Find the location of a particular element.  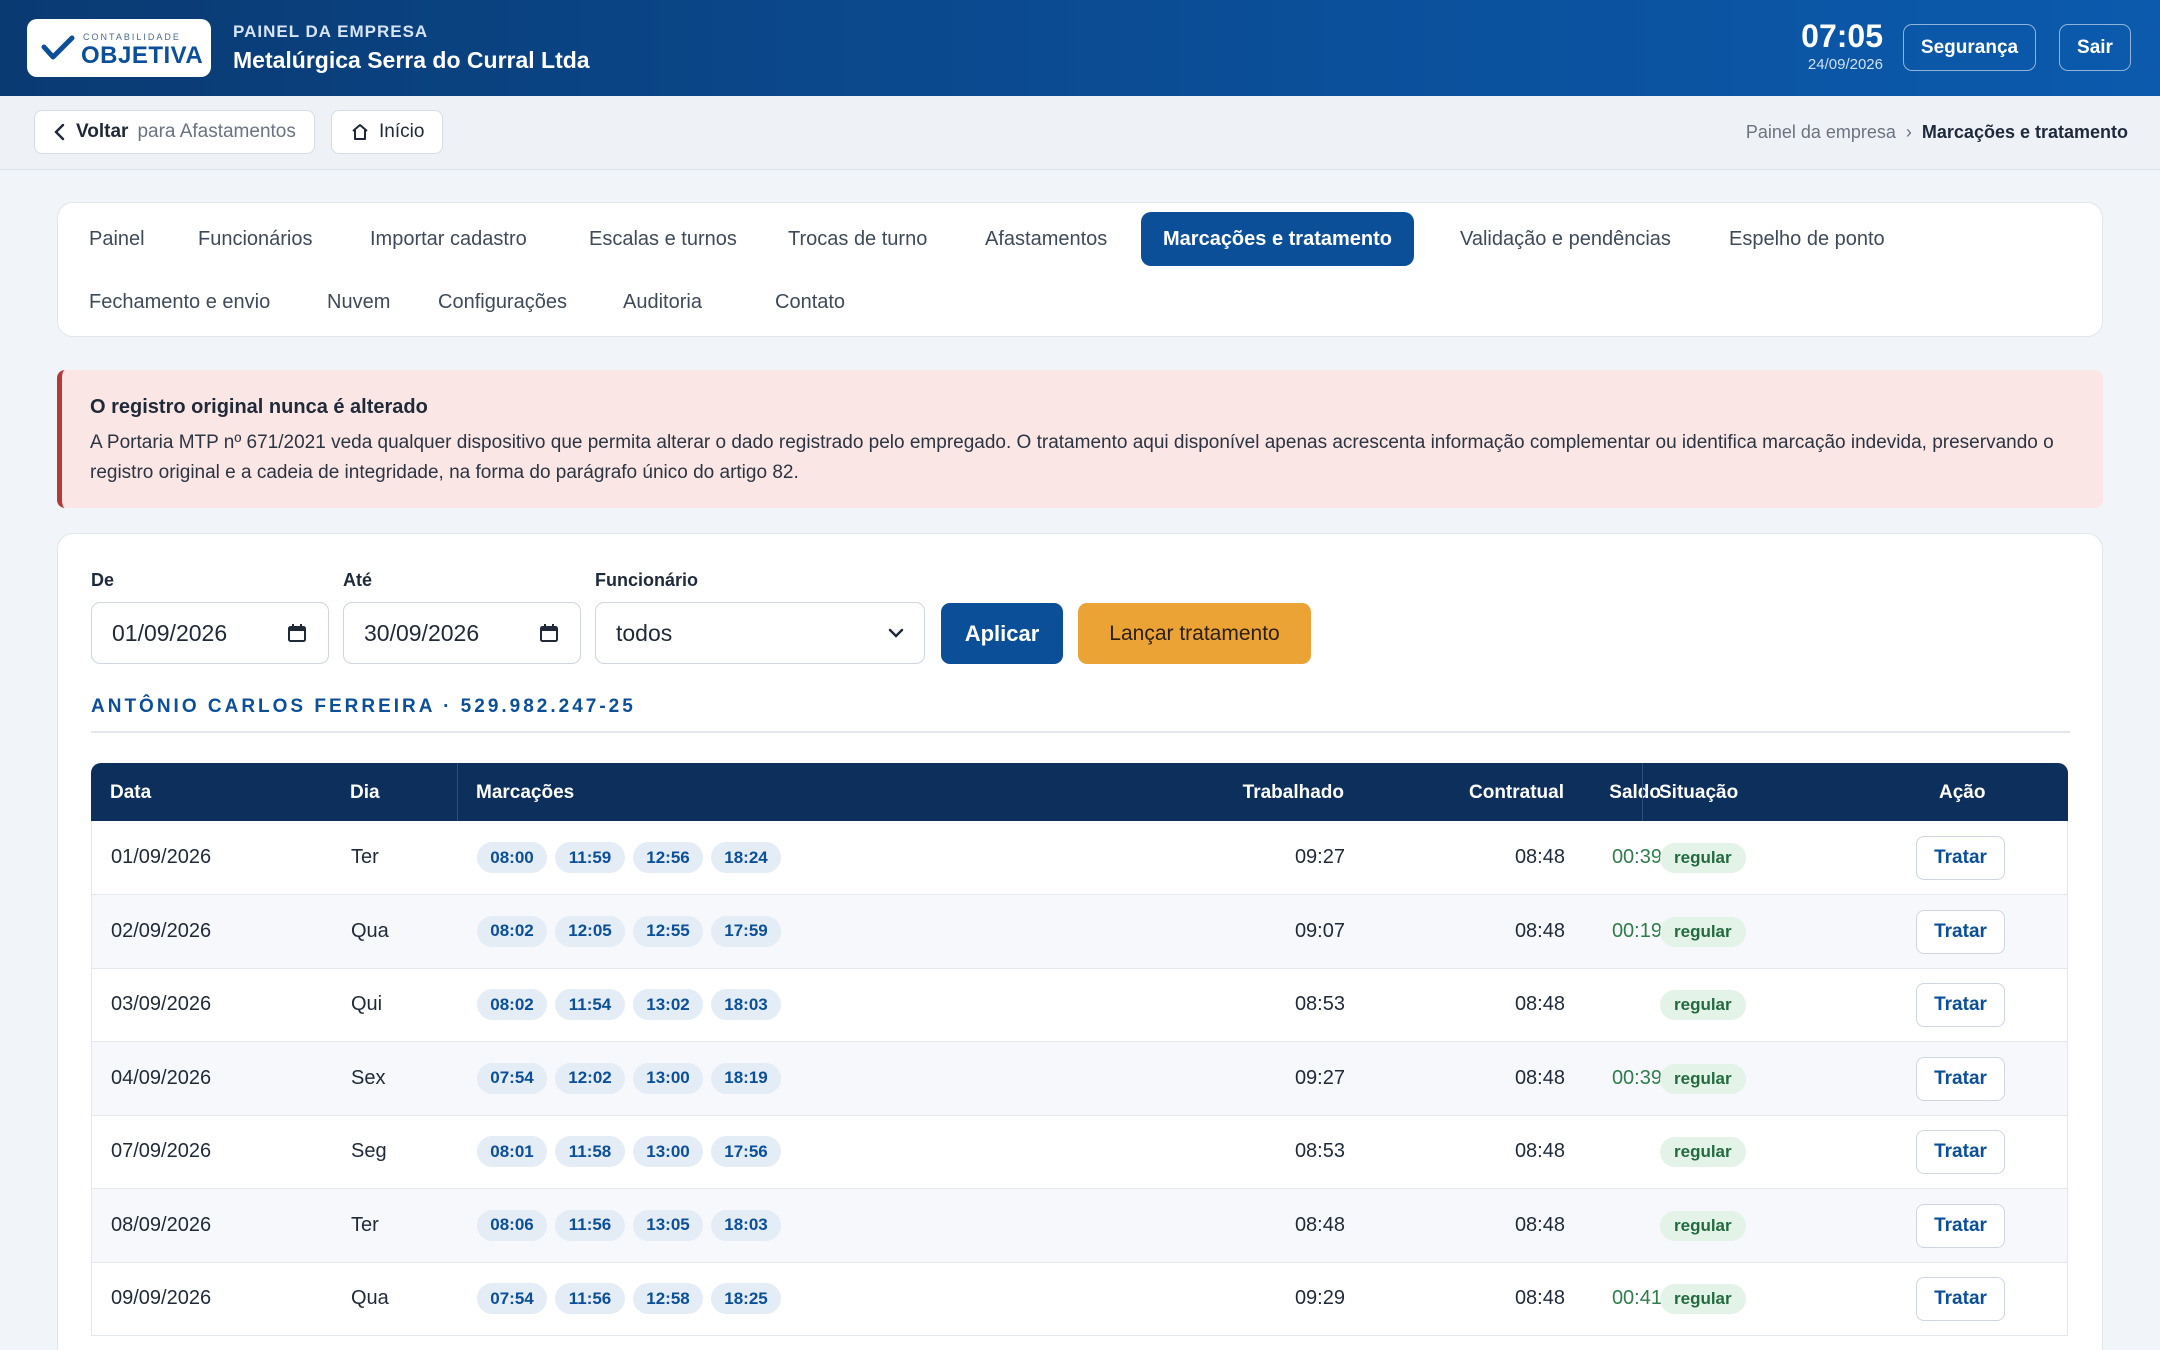

col-saldo: Saldo is located at coordinates (1635, 792).